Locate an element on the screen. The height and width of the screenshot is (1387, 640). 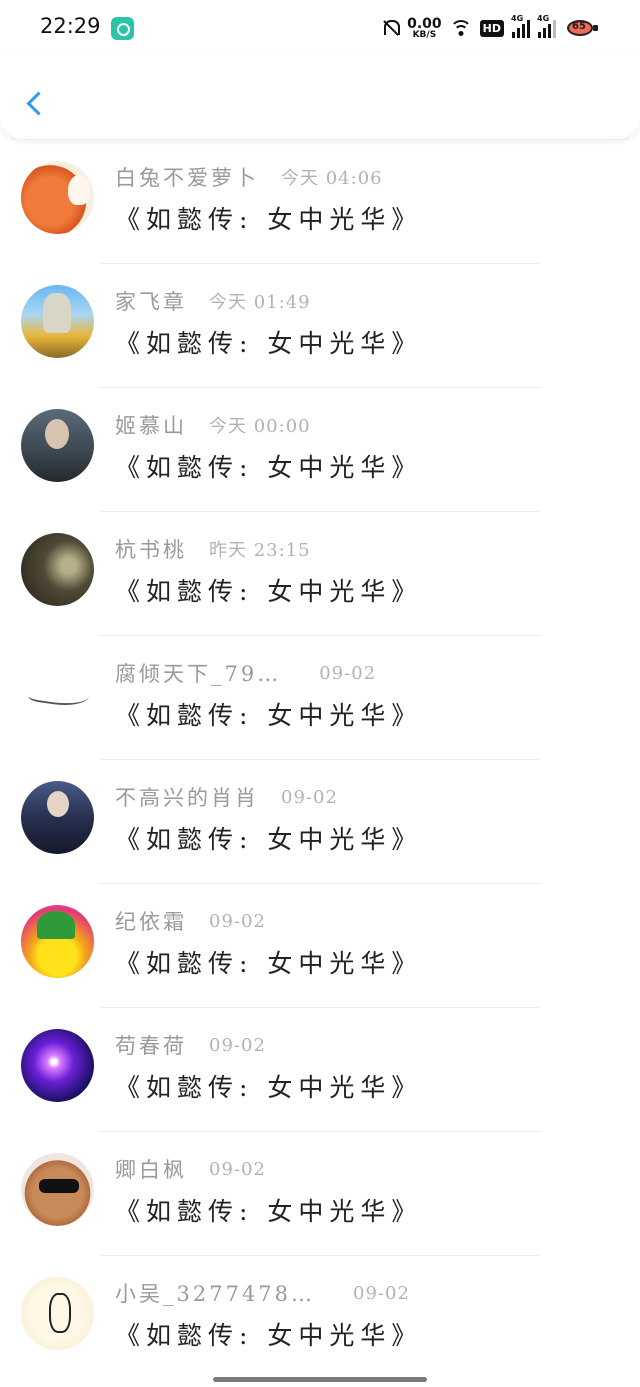
hd-voice-icon: HD is located at coordinates (491, 28).